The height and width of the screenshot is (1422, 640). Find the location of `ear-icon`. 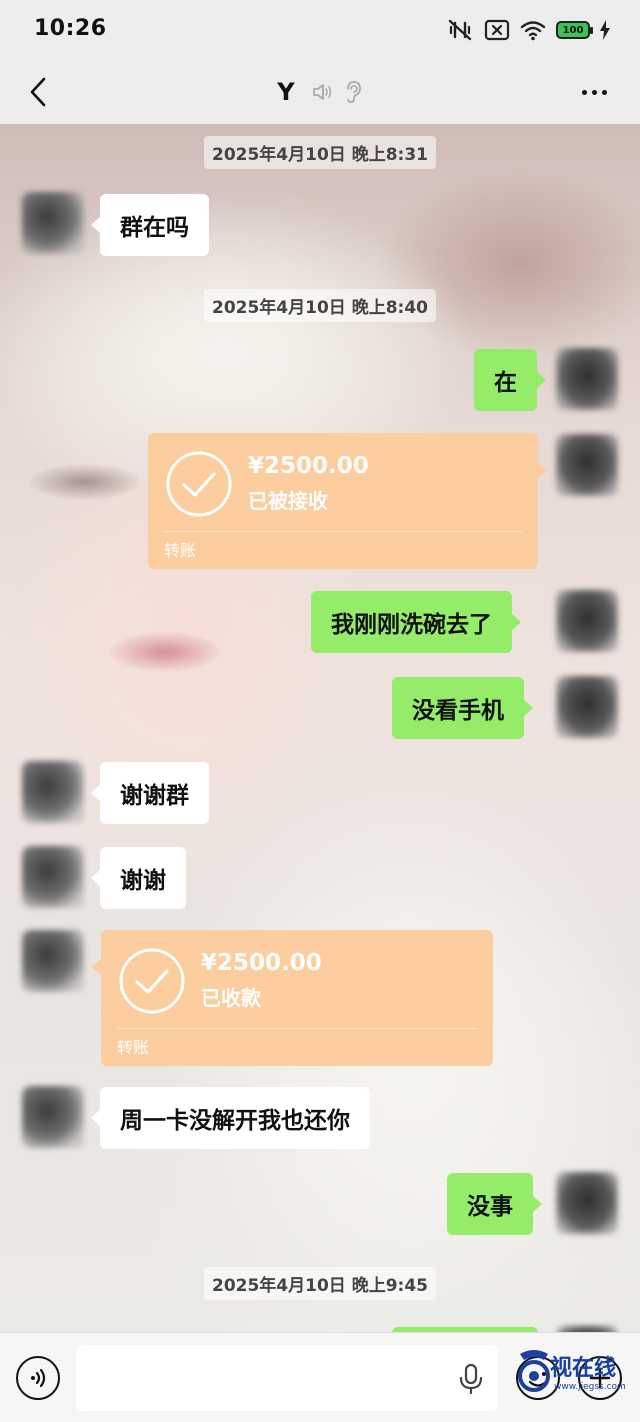

ear-icon is located at coordinates (353, 92).